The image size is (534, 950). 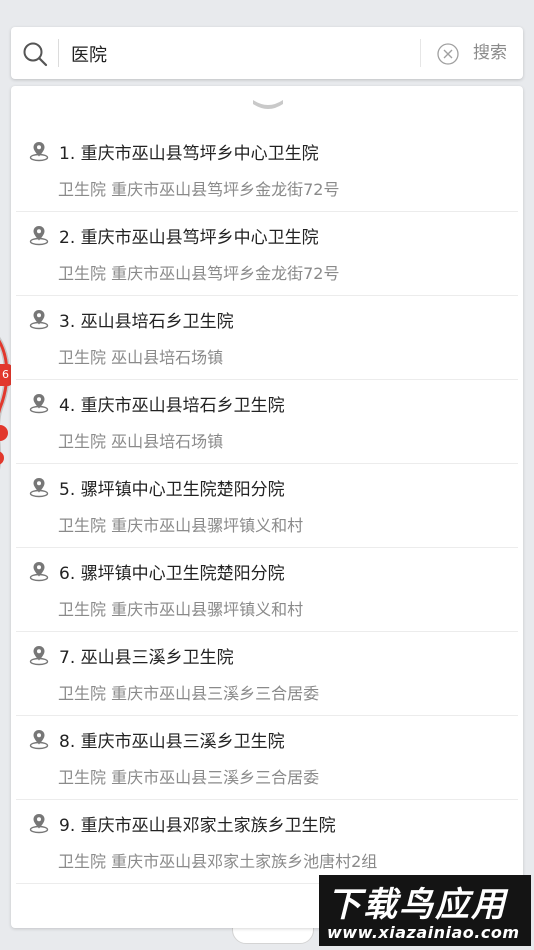 What do you see at coordinates (189, 154) in the screenshot?
I see `result-title: 1. 重庆市巫山县笃坪乡中心卫生院` at bounding box center [189, 154].